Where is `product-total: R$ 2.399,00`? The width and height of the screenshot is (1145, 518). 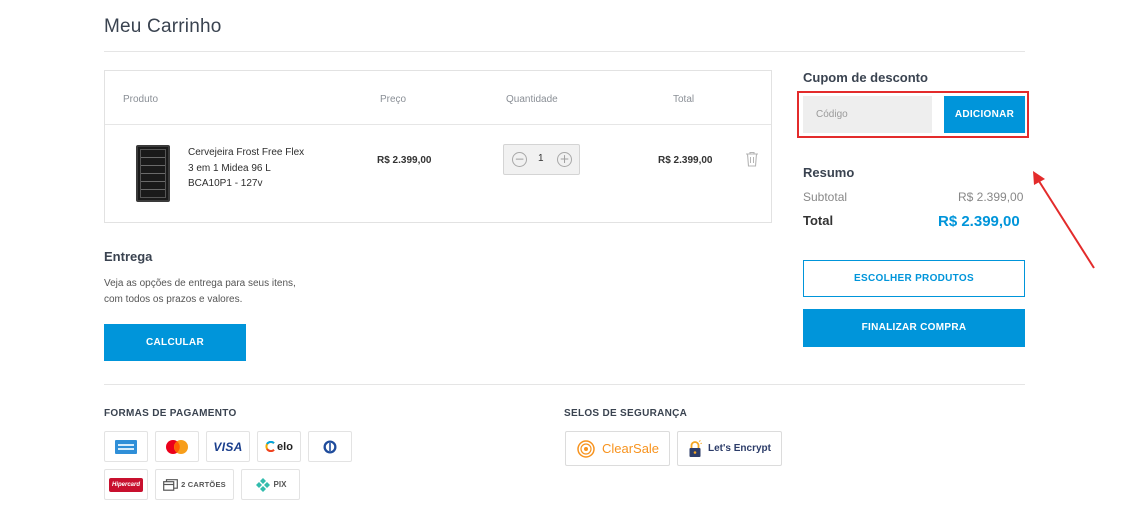 product-total: R$ 2.399,00 is located at coordinates (685, 160).